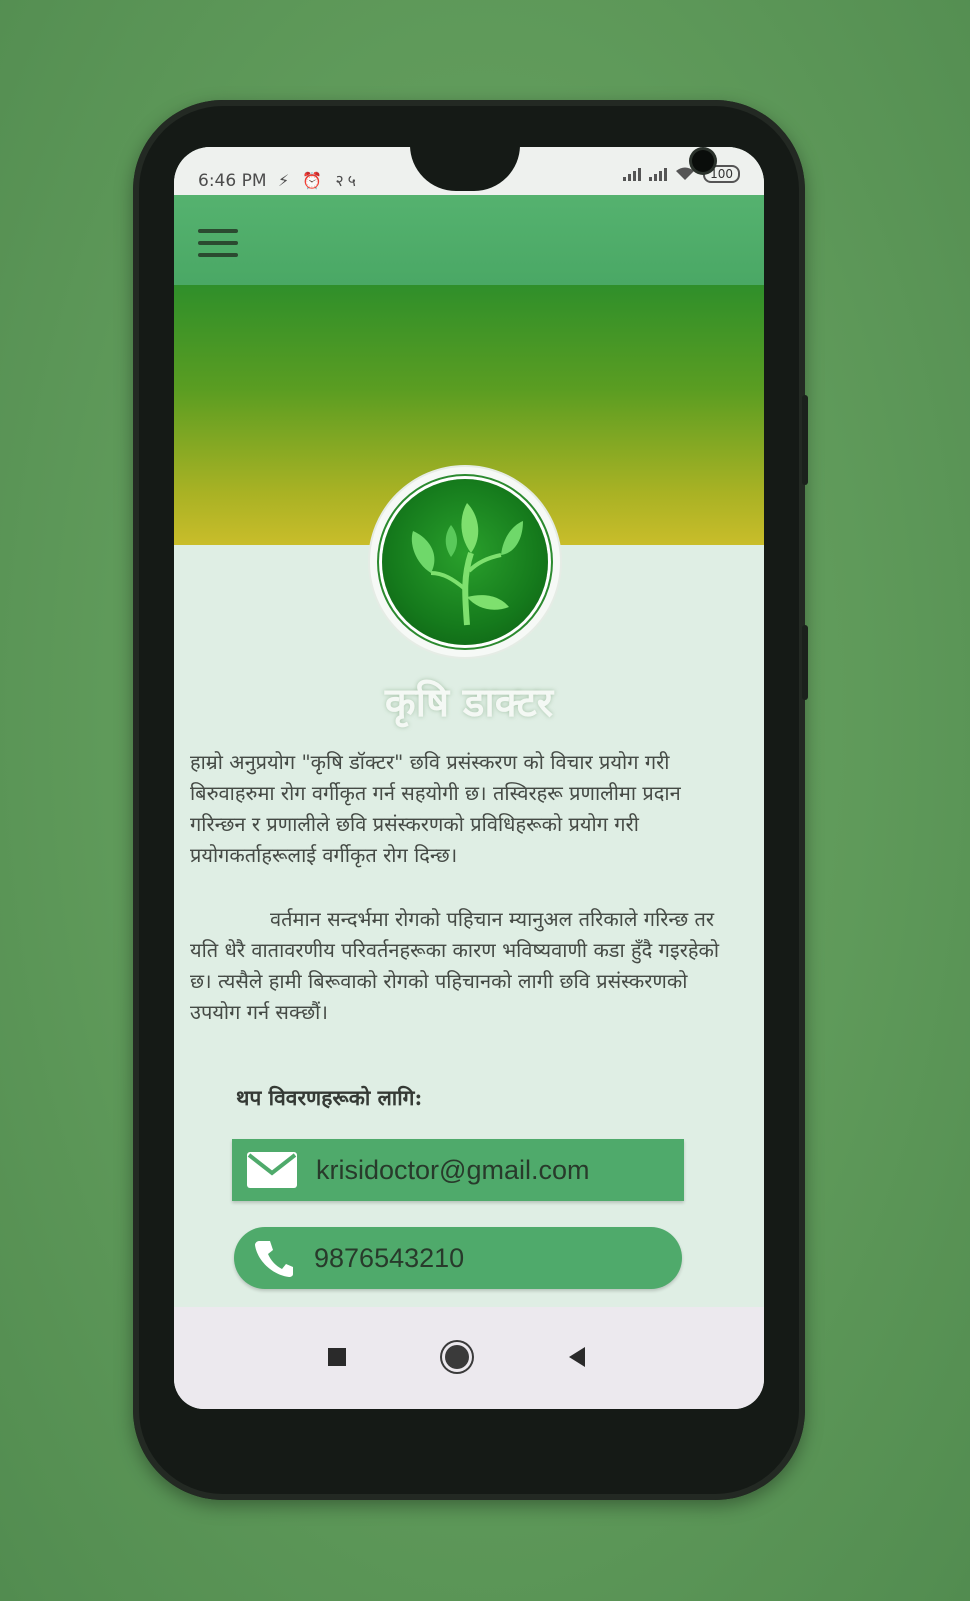 This screenshot has height=1601, width=970. I want to click on back-icon, so click(577, 1357).